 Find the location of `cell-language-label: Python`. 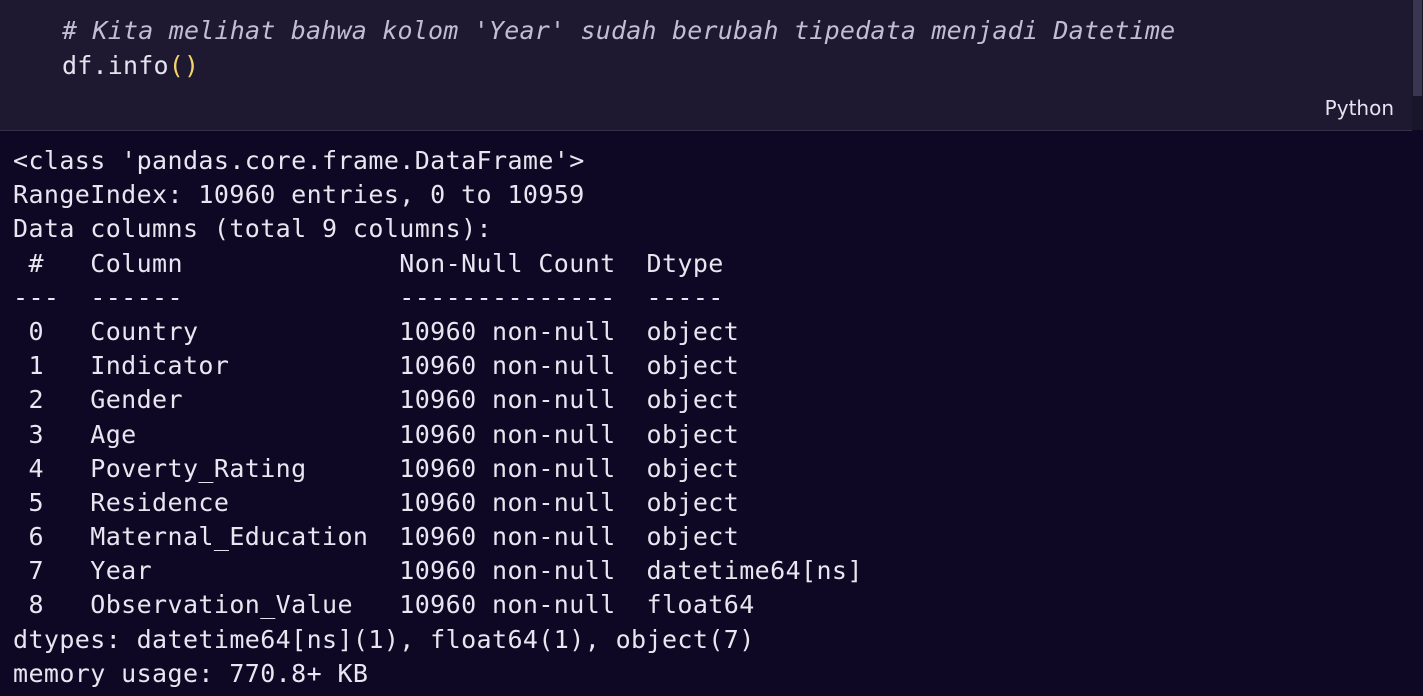

cell-language-label: Python is located at coordinates (1359, 108).